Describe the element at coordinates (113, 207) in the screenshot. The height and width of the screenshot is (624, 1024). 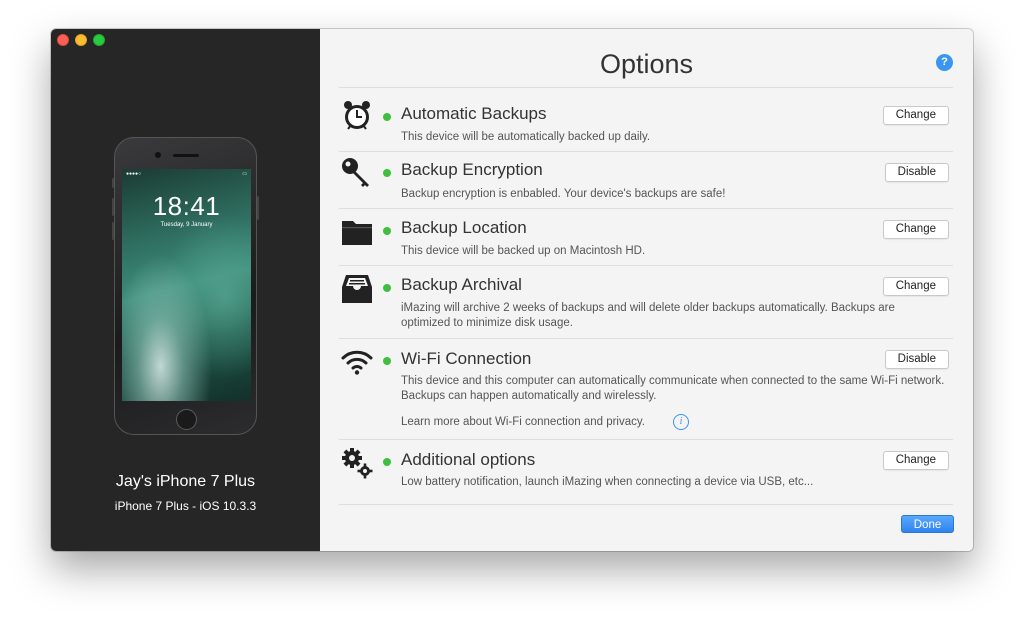
I see `volume-up-button` at that location.